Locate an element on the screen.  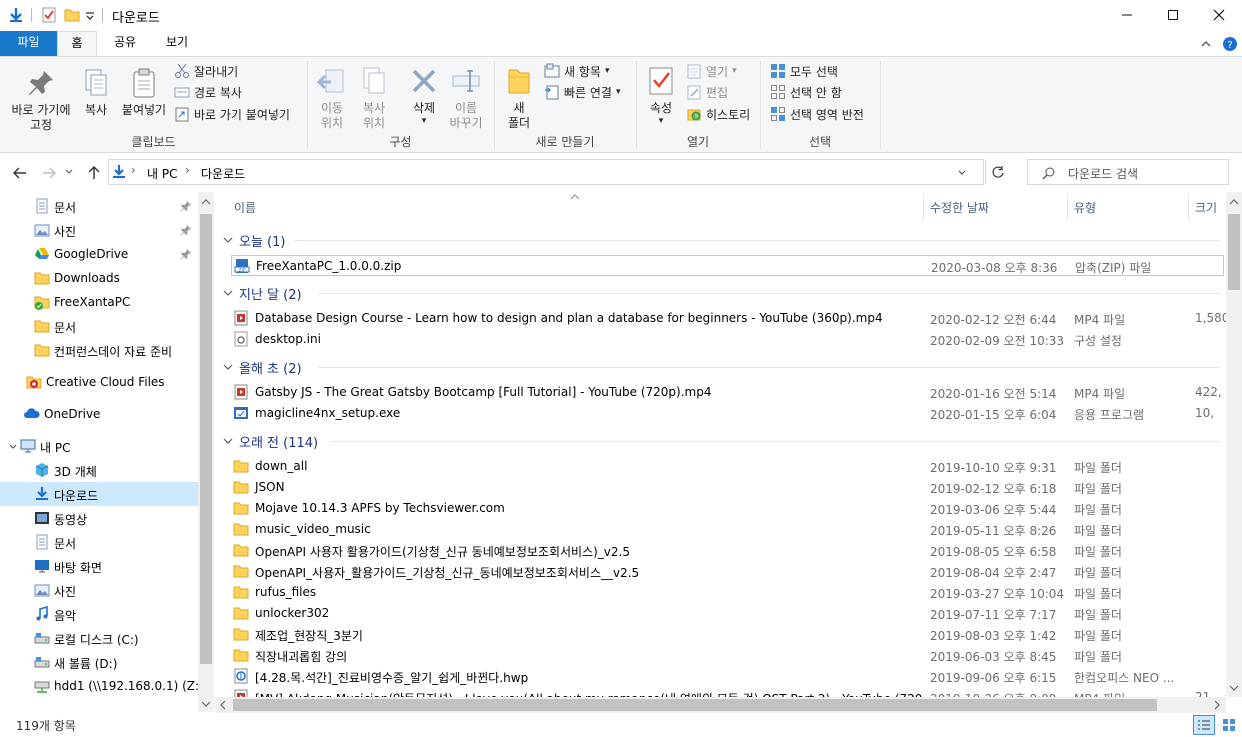
new-folder-icon is located at coordinates (72, 15).